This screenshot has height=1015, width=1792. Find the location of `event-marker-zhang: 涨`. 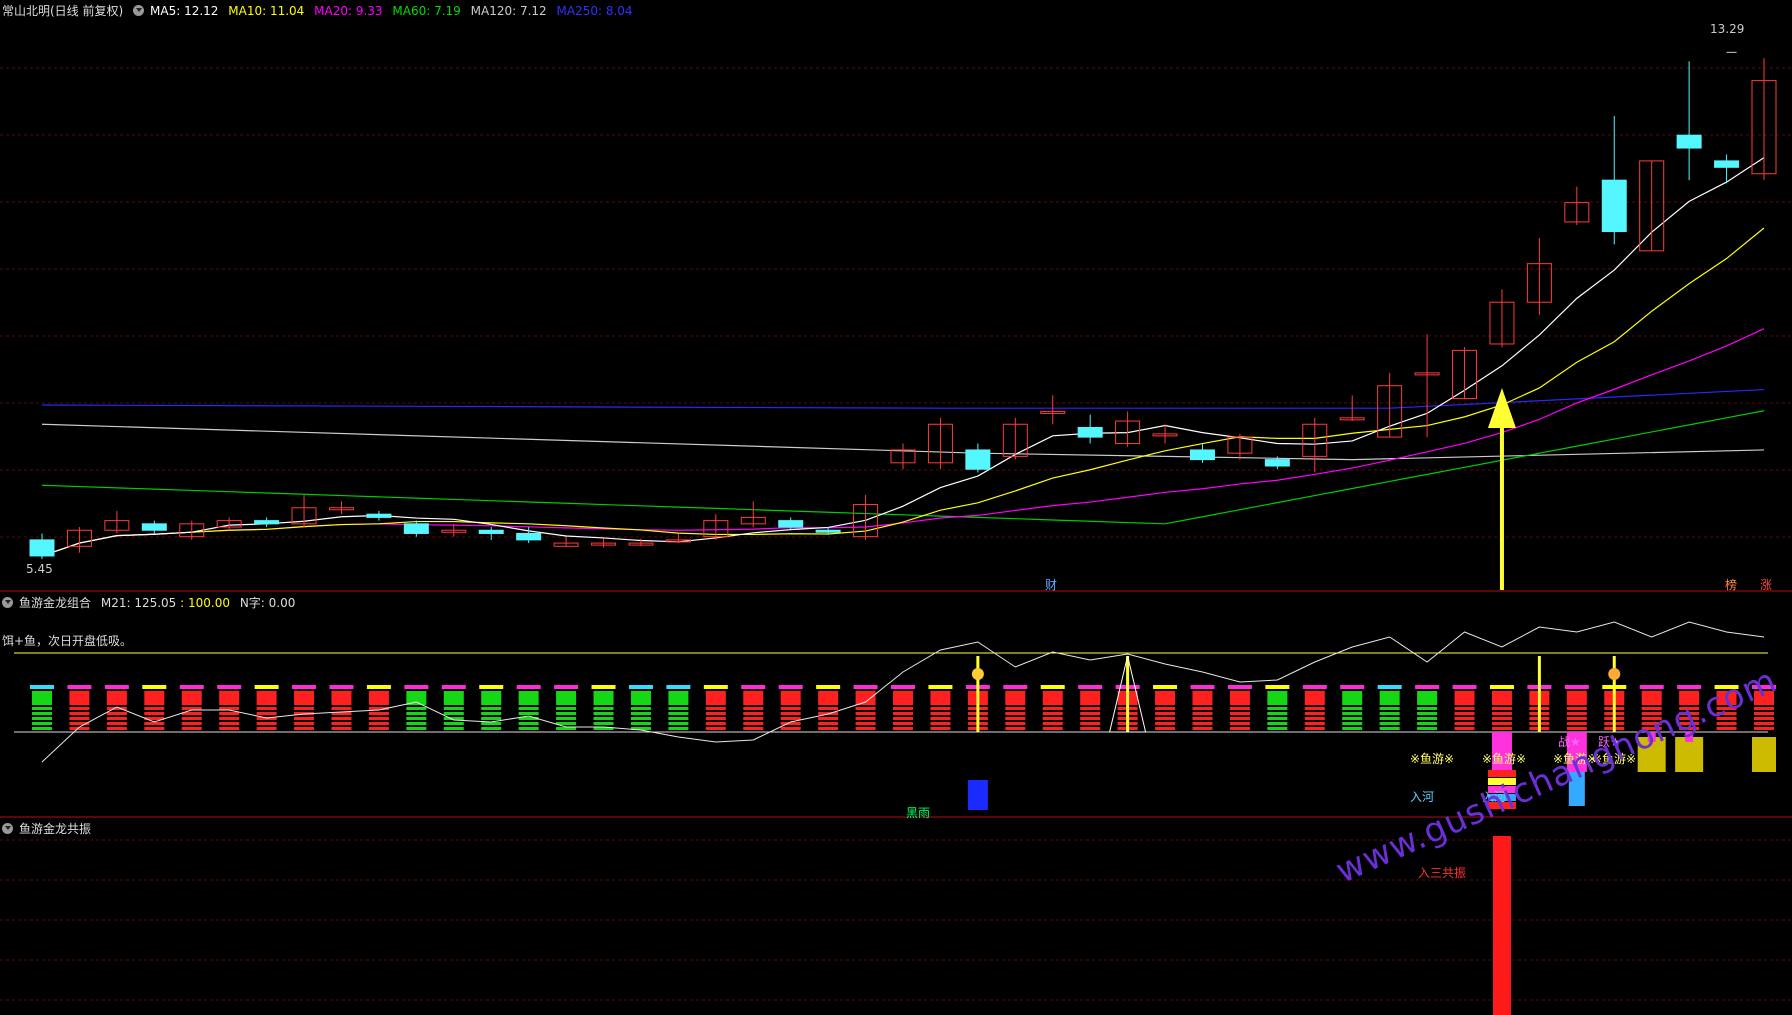

event-marker-zhang: 涨 is located at coordinates (1766, 584).